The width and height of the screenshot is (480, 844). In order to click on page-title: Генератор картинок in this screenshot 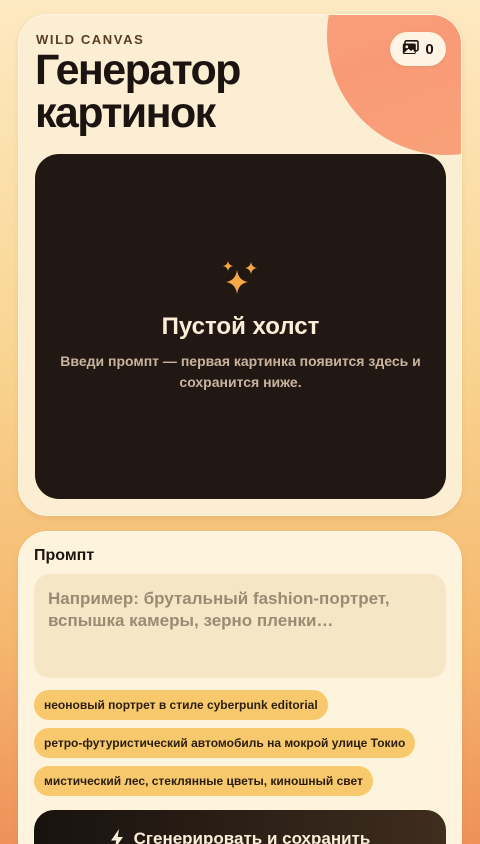, I will do `click(138, 91)`.